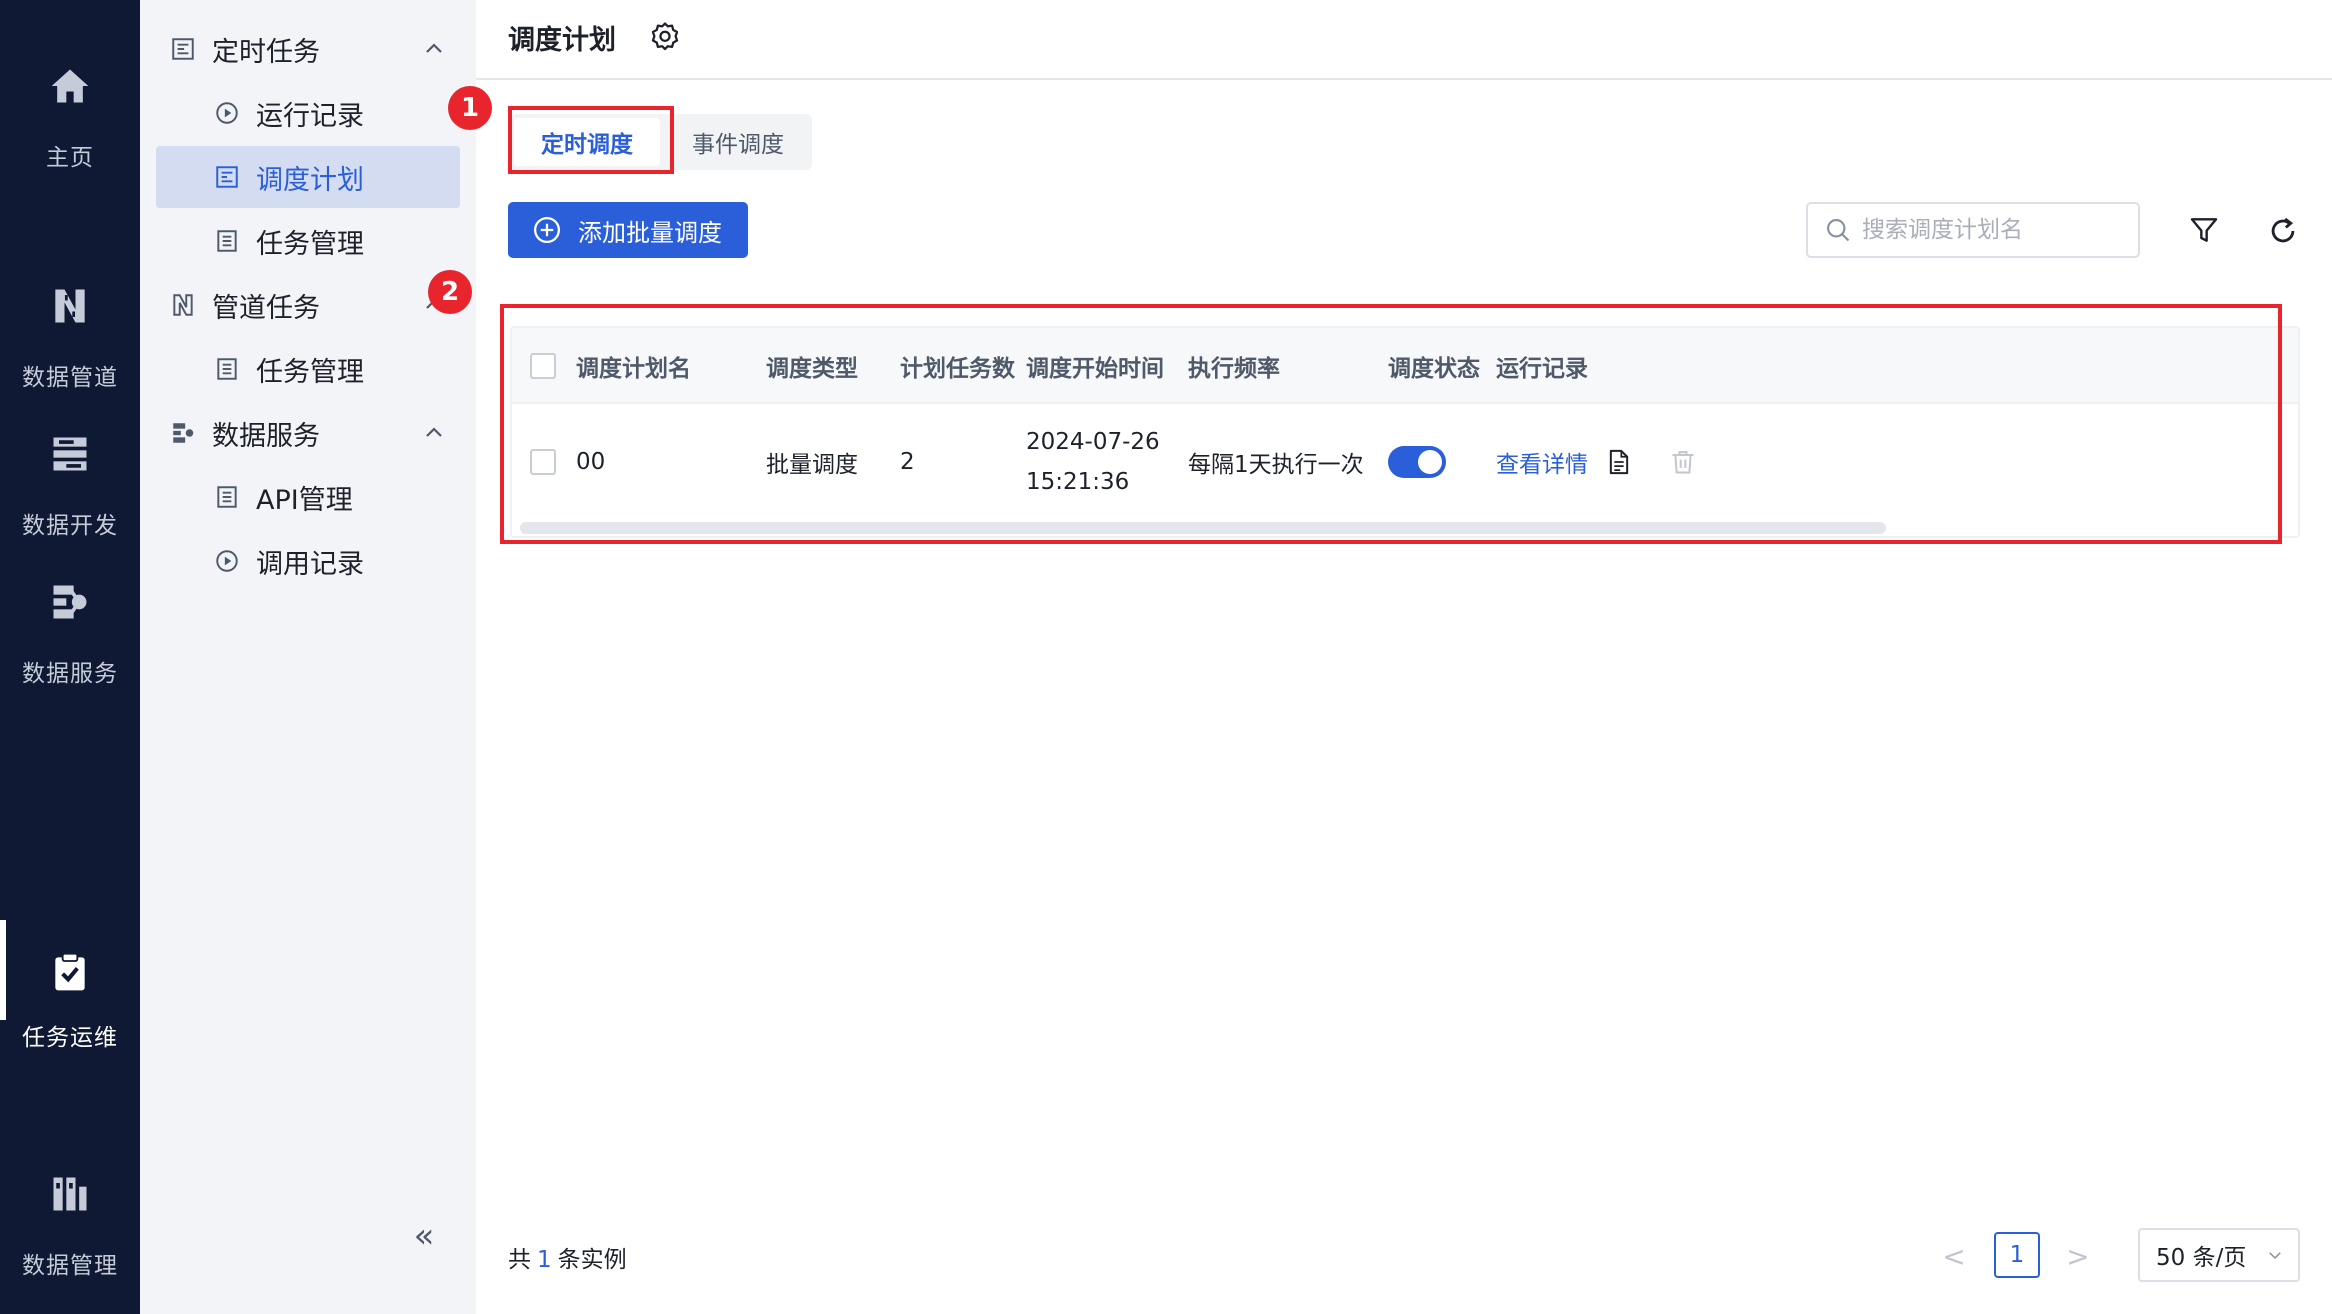 This screenshot has height=1314, width=2332. What do you see at coordinates (1391, 424) in the screenshot?
I see `annotation-box-table` at bounding box center [1391, 424].